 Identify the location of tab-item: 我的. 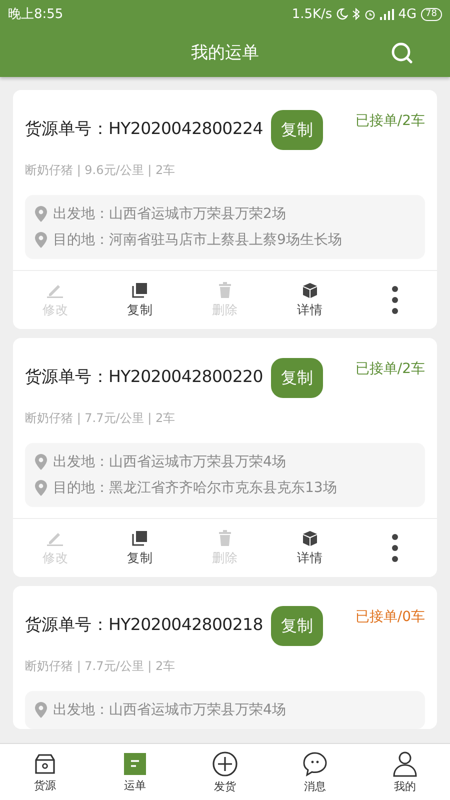
(405, 772).